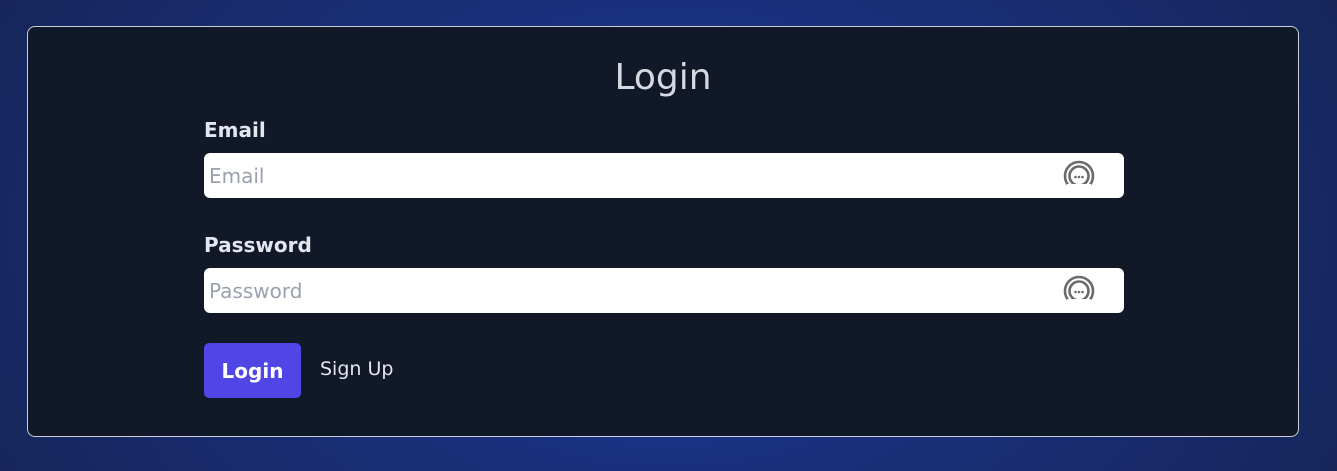 This screenshot has height=471, width=1337. I want to click on email-label: Email, so click(235, 130).